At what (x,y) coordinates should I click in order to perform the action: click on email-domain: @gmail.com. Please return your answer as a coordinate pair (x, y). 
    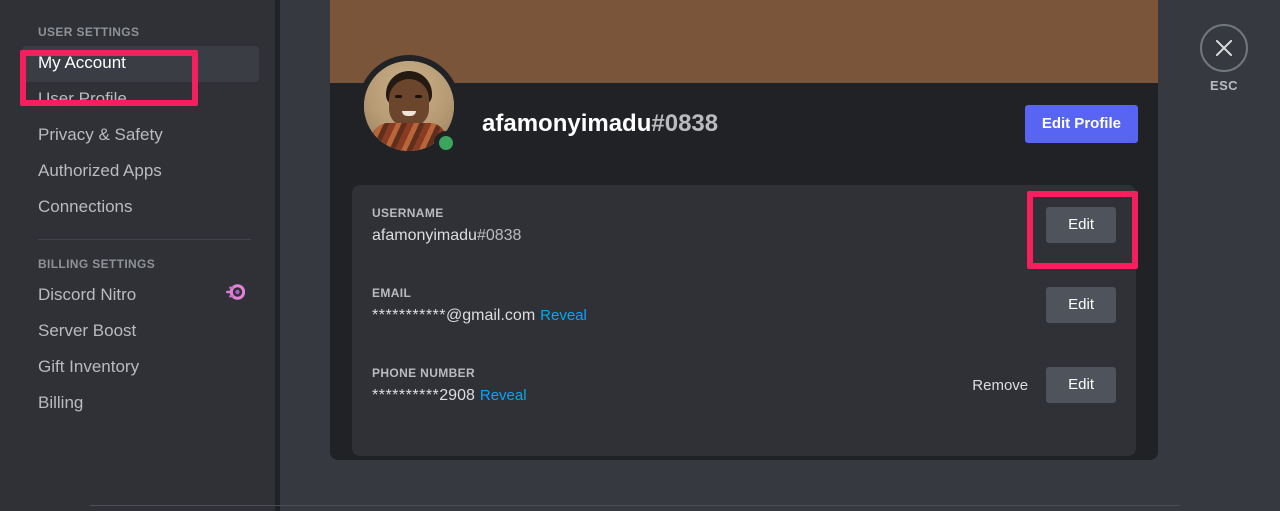
    Looking at the image, I should click on (491, 315).